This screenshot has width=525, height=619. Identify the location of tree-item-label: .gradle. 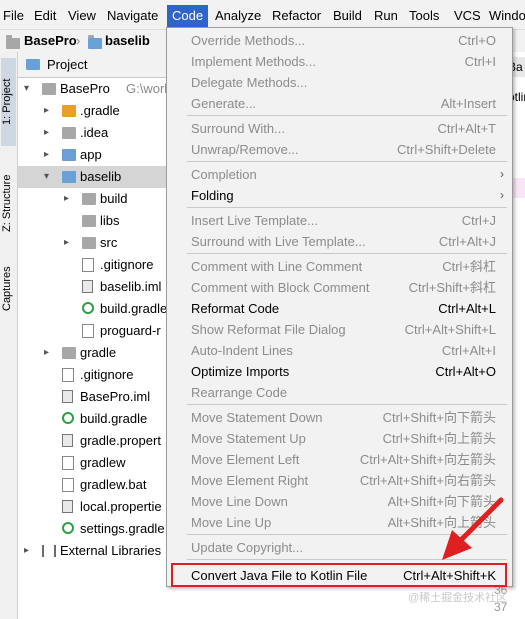
(100, 110).